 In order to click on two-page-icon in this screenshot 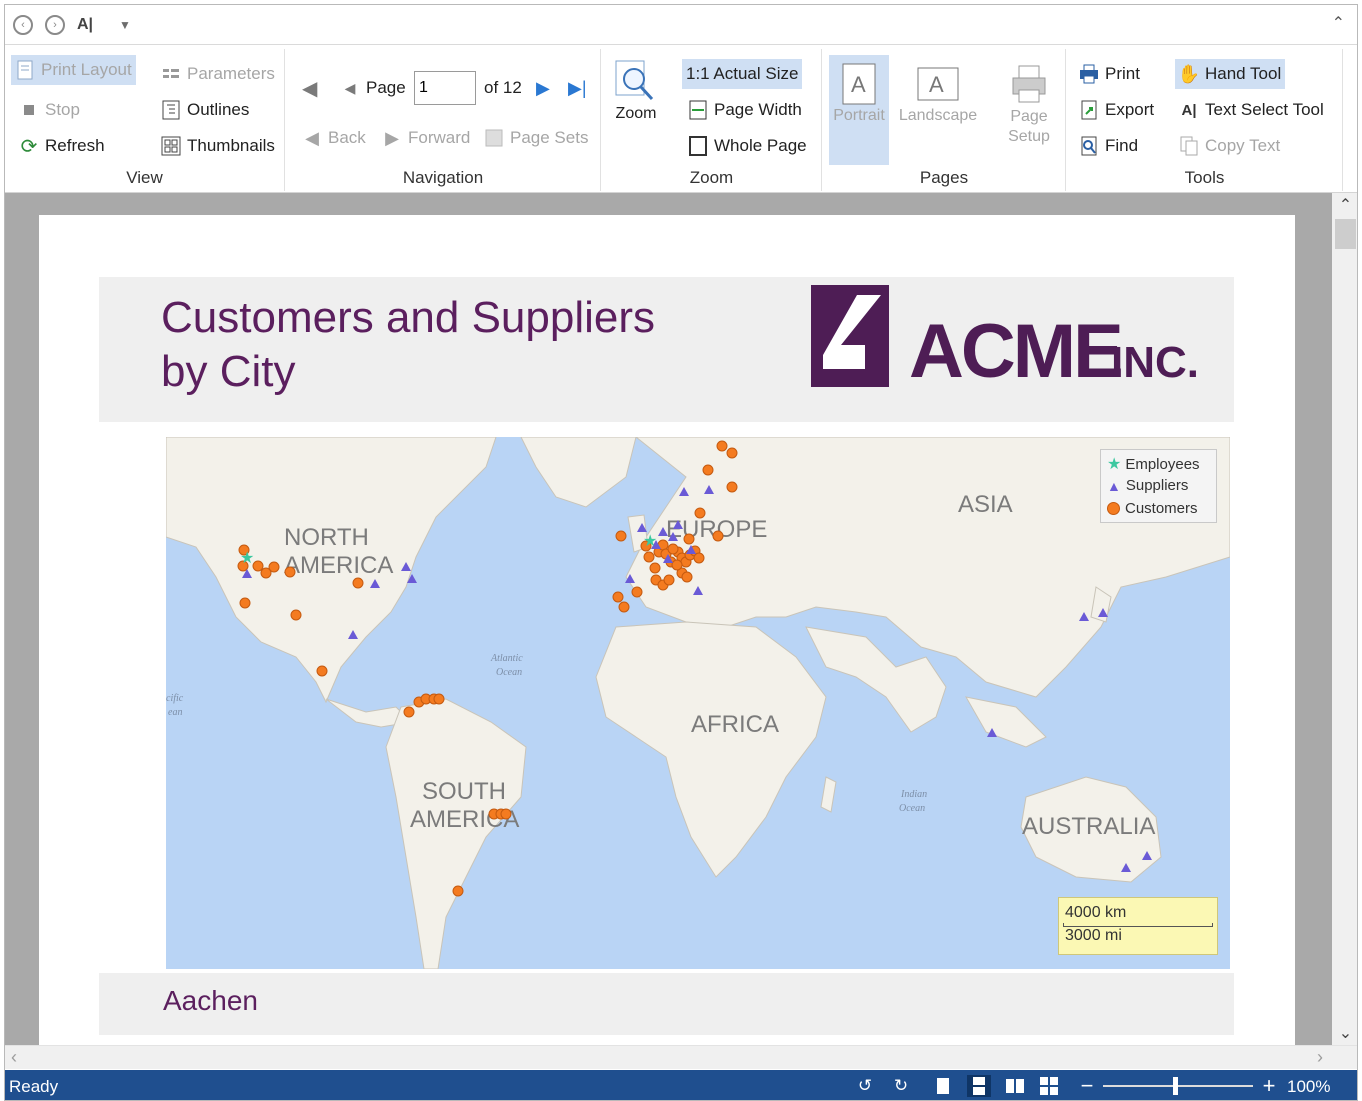, I will do `click(1015, 1086)`.